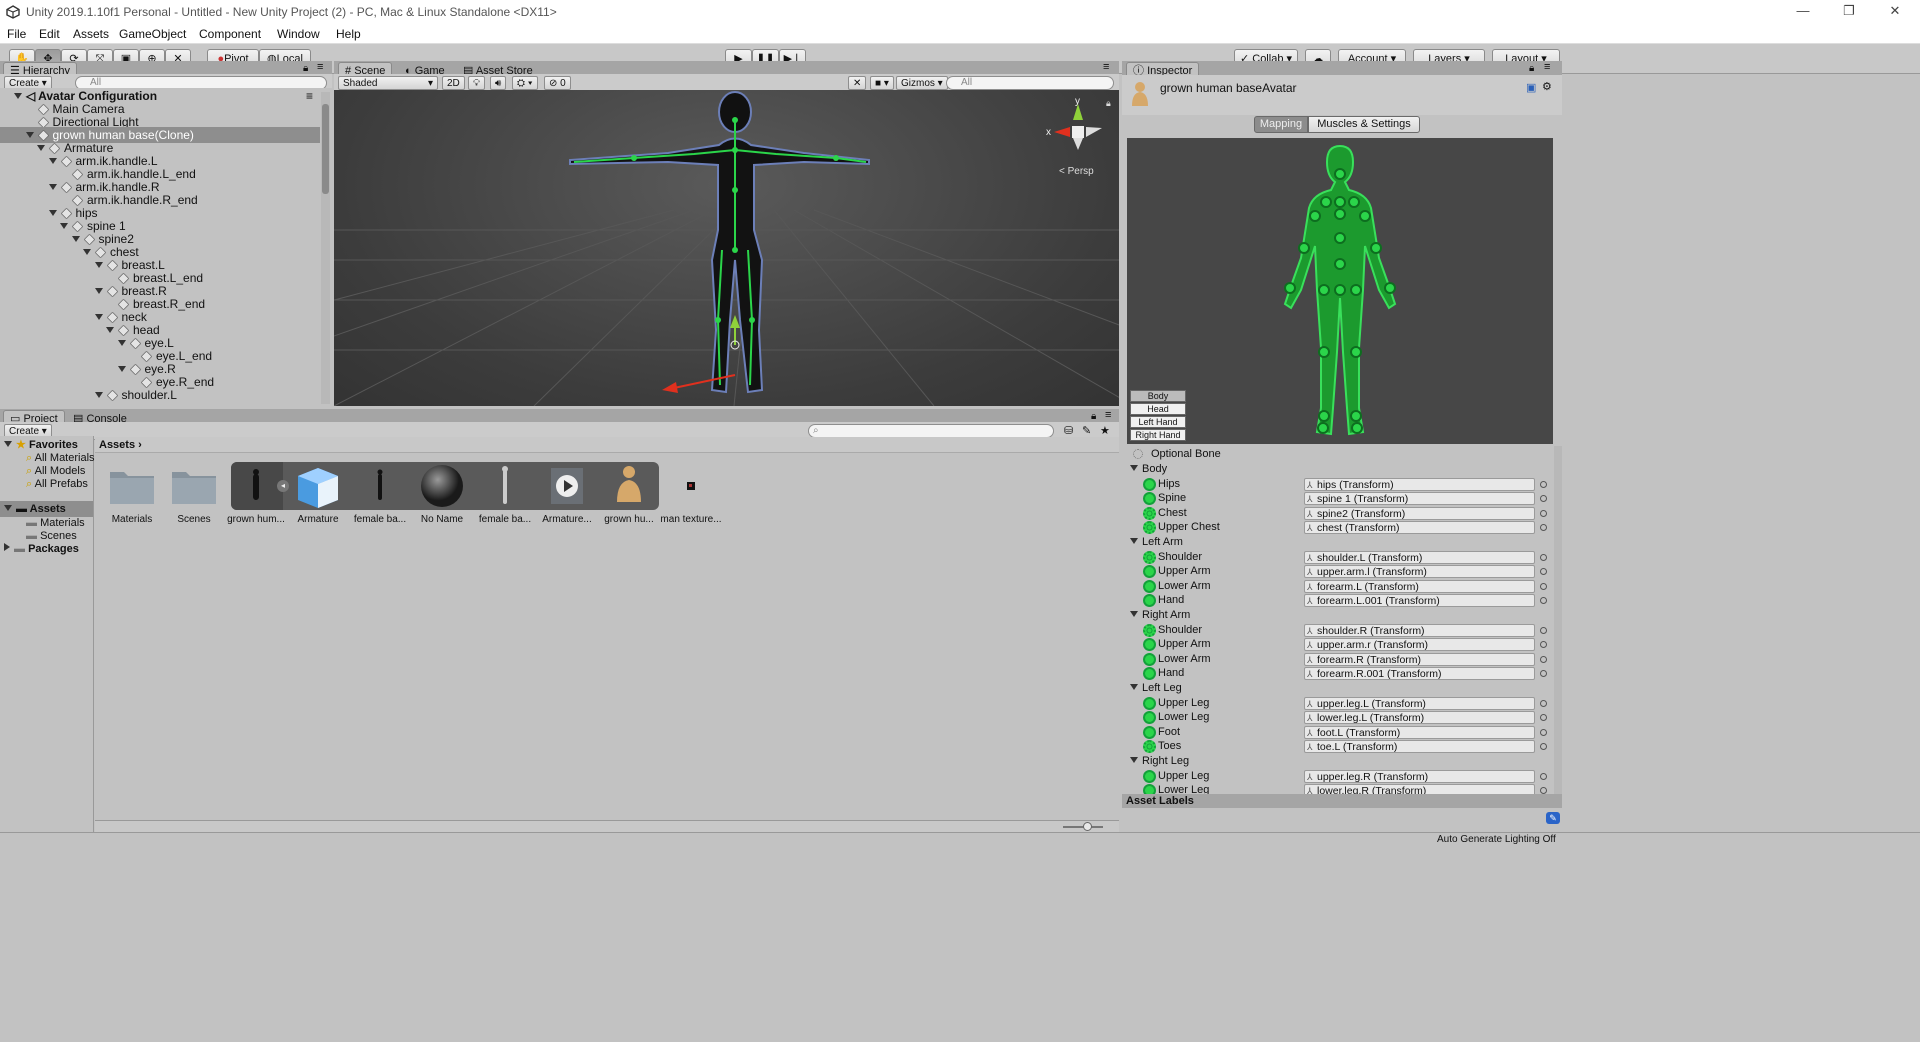  Describe the element at coordinates (1419, 718) in the screenshot. I see `bone-transform-field: lower.leg.L (Transform)` at that location.